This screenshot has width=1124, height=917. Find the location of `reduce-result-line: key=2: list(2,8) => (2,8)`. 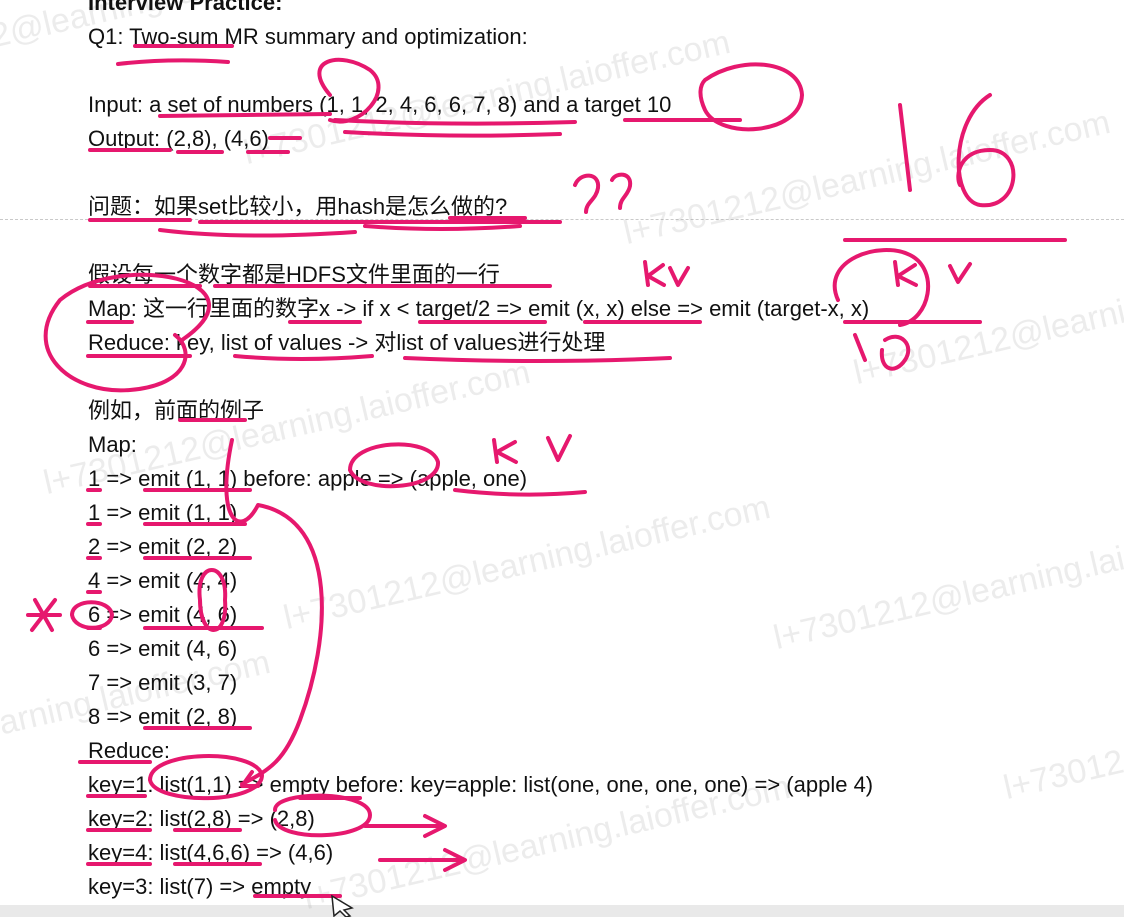

reduce-result-line: key=2: list(2,8) => (2,8) is located at coordinates (201, 818).